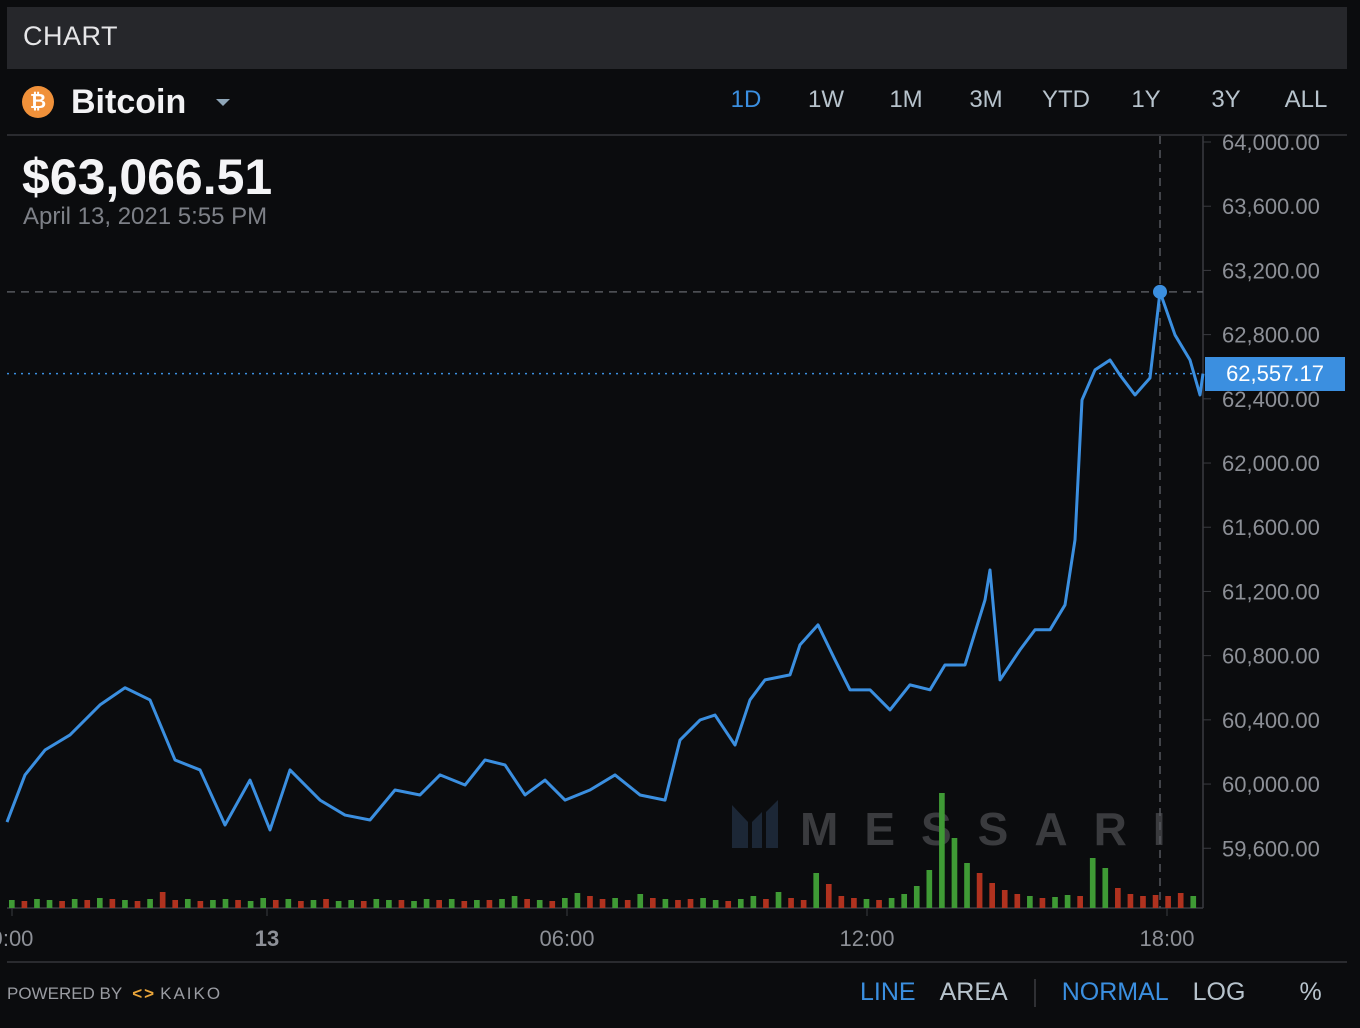 The height and width of the screenshot is (1028, 1360). I want to click on y-tick-label: 59,600.00, so click(1271, 848).